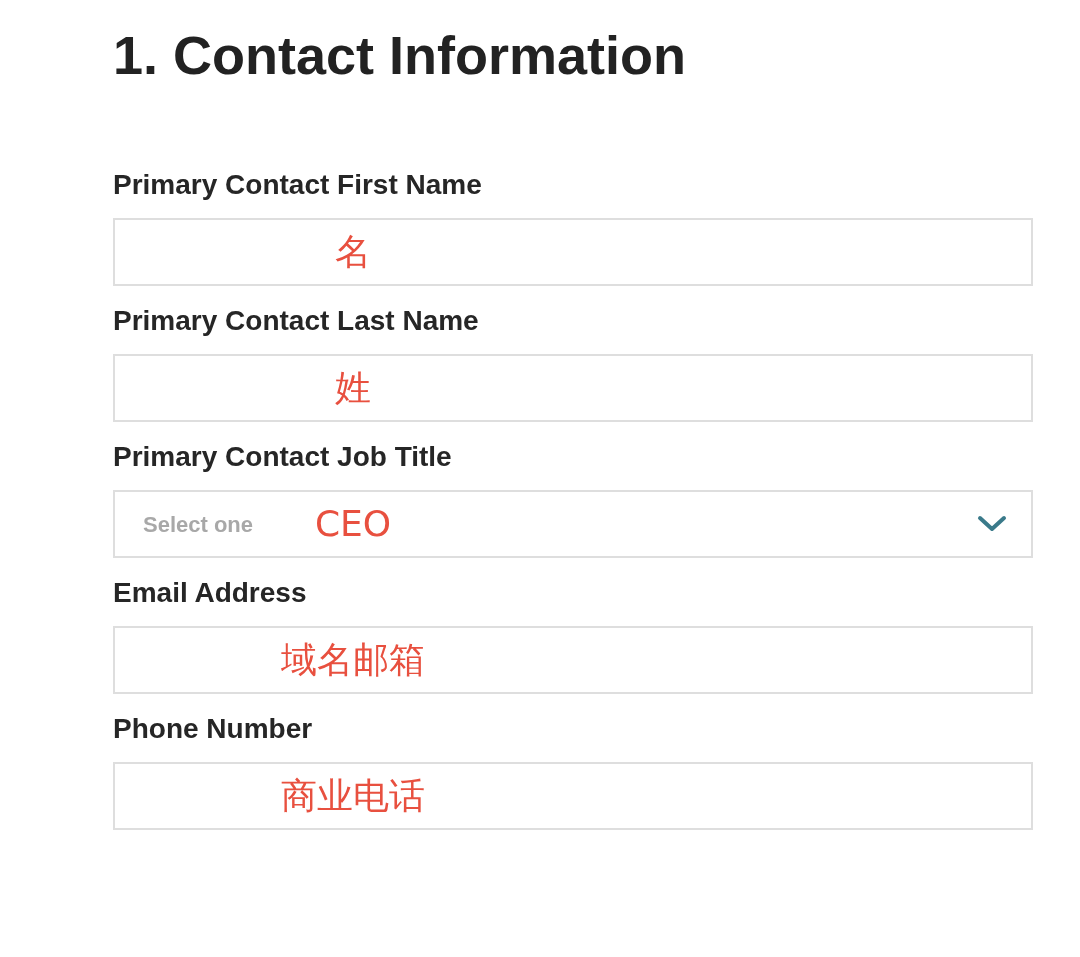  I want to click on field-label: Primary Contact Last Name, so click(296, 321).